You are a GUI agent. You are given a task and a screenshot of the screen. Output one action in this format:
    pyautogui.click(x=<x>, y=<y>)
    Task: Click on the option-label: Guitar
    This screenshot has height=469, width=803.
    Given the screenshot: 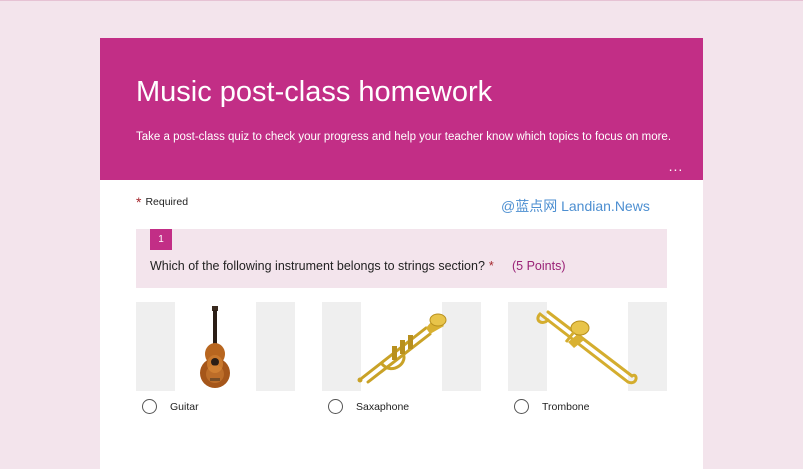 What is the action you would take?
    pyautogui.click(x=184, y=407)
    